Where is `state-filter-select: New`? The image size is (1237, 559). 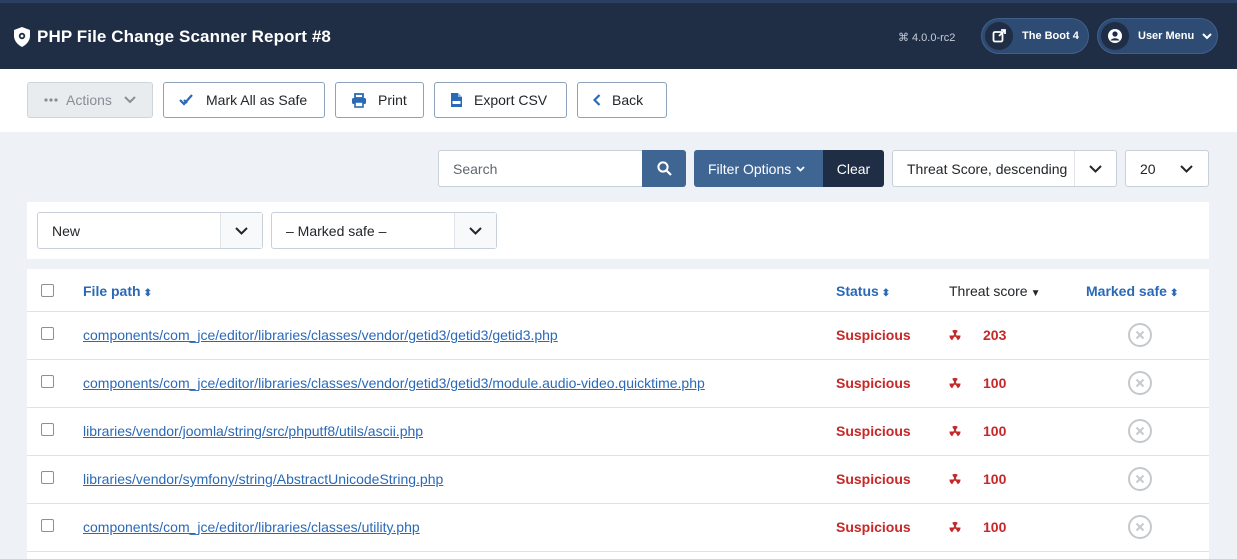 state-filter-select: New is located at coordinates (150, 230).